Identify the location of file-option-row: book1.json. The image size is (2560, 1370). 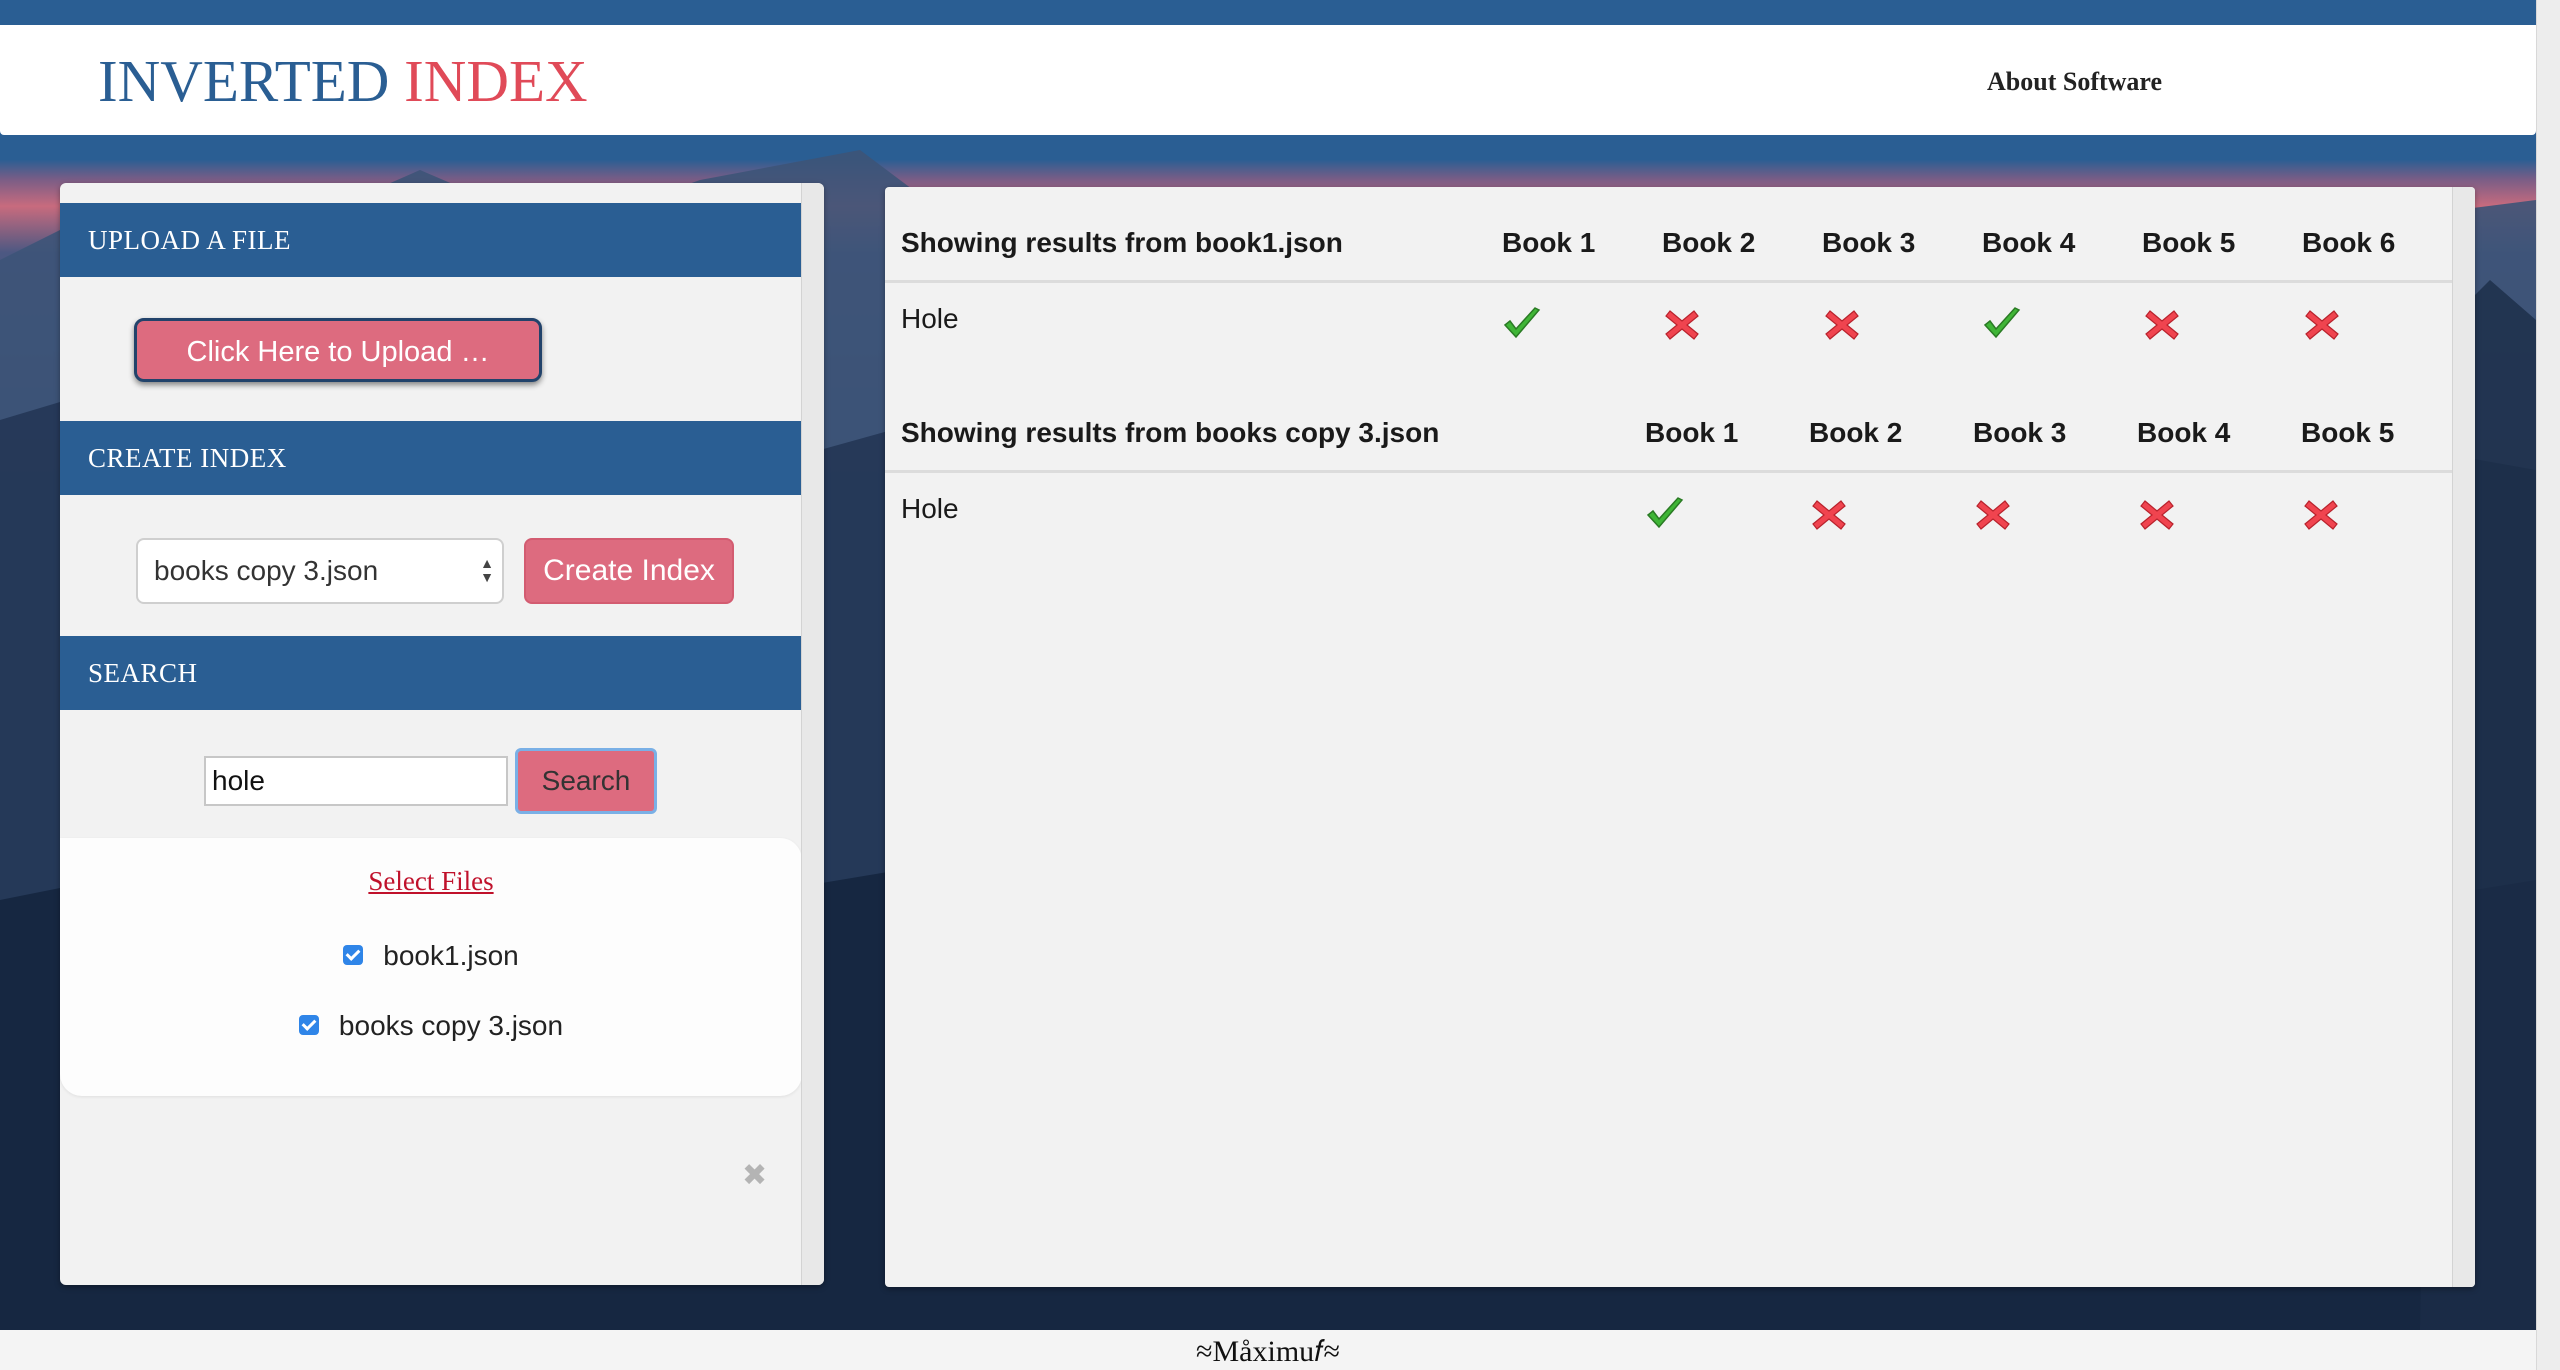
(431, 956).